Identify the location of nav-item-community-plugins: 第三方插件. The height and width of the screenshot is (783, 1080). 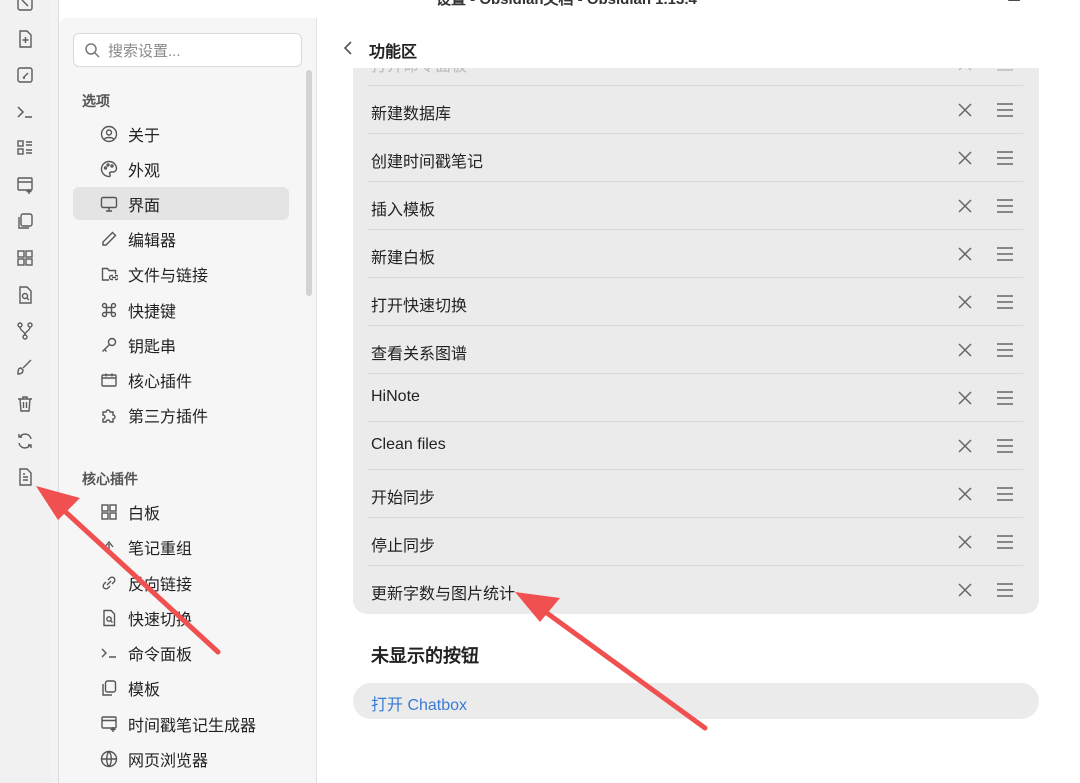
(181, 414).